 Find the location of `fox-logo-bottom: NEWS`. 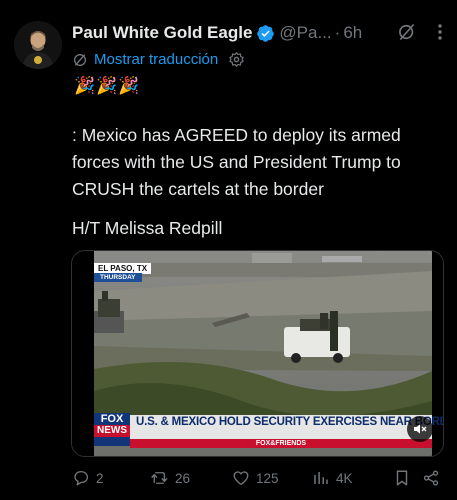

fox-logo-bottom: NEWS is located at coordinates (112, 431).